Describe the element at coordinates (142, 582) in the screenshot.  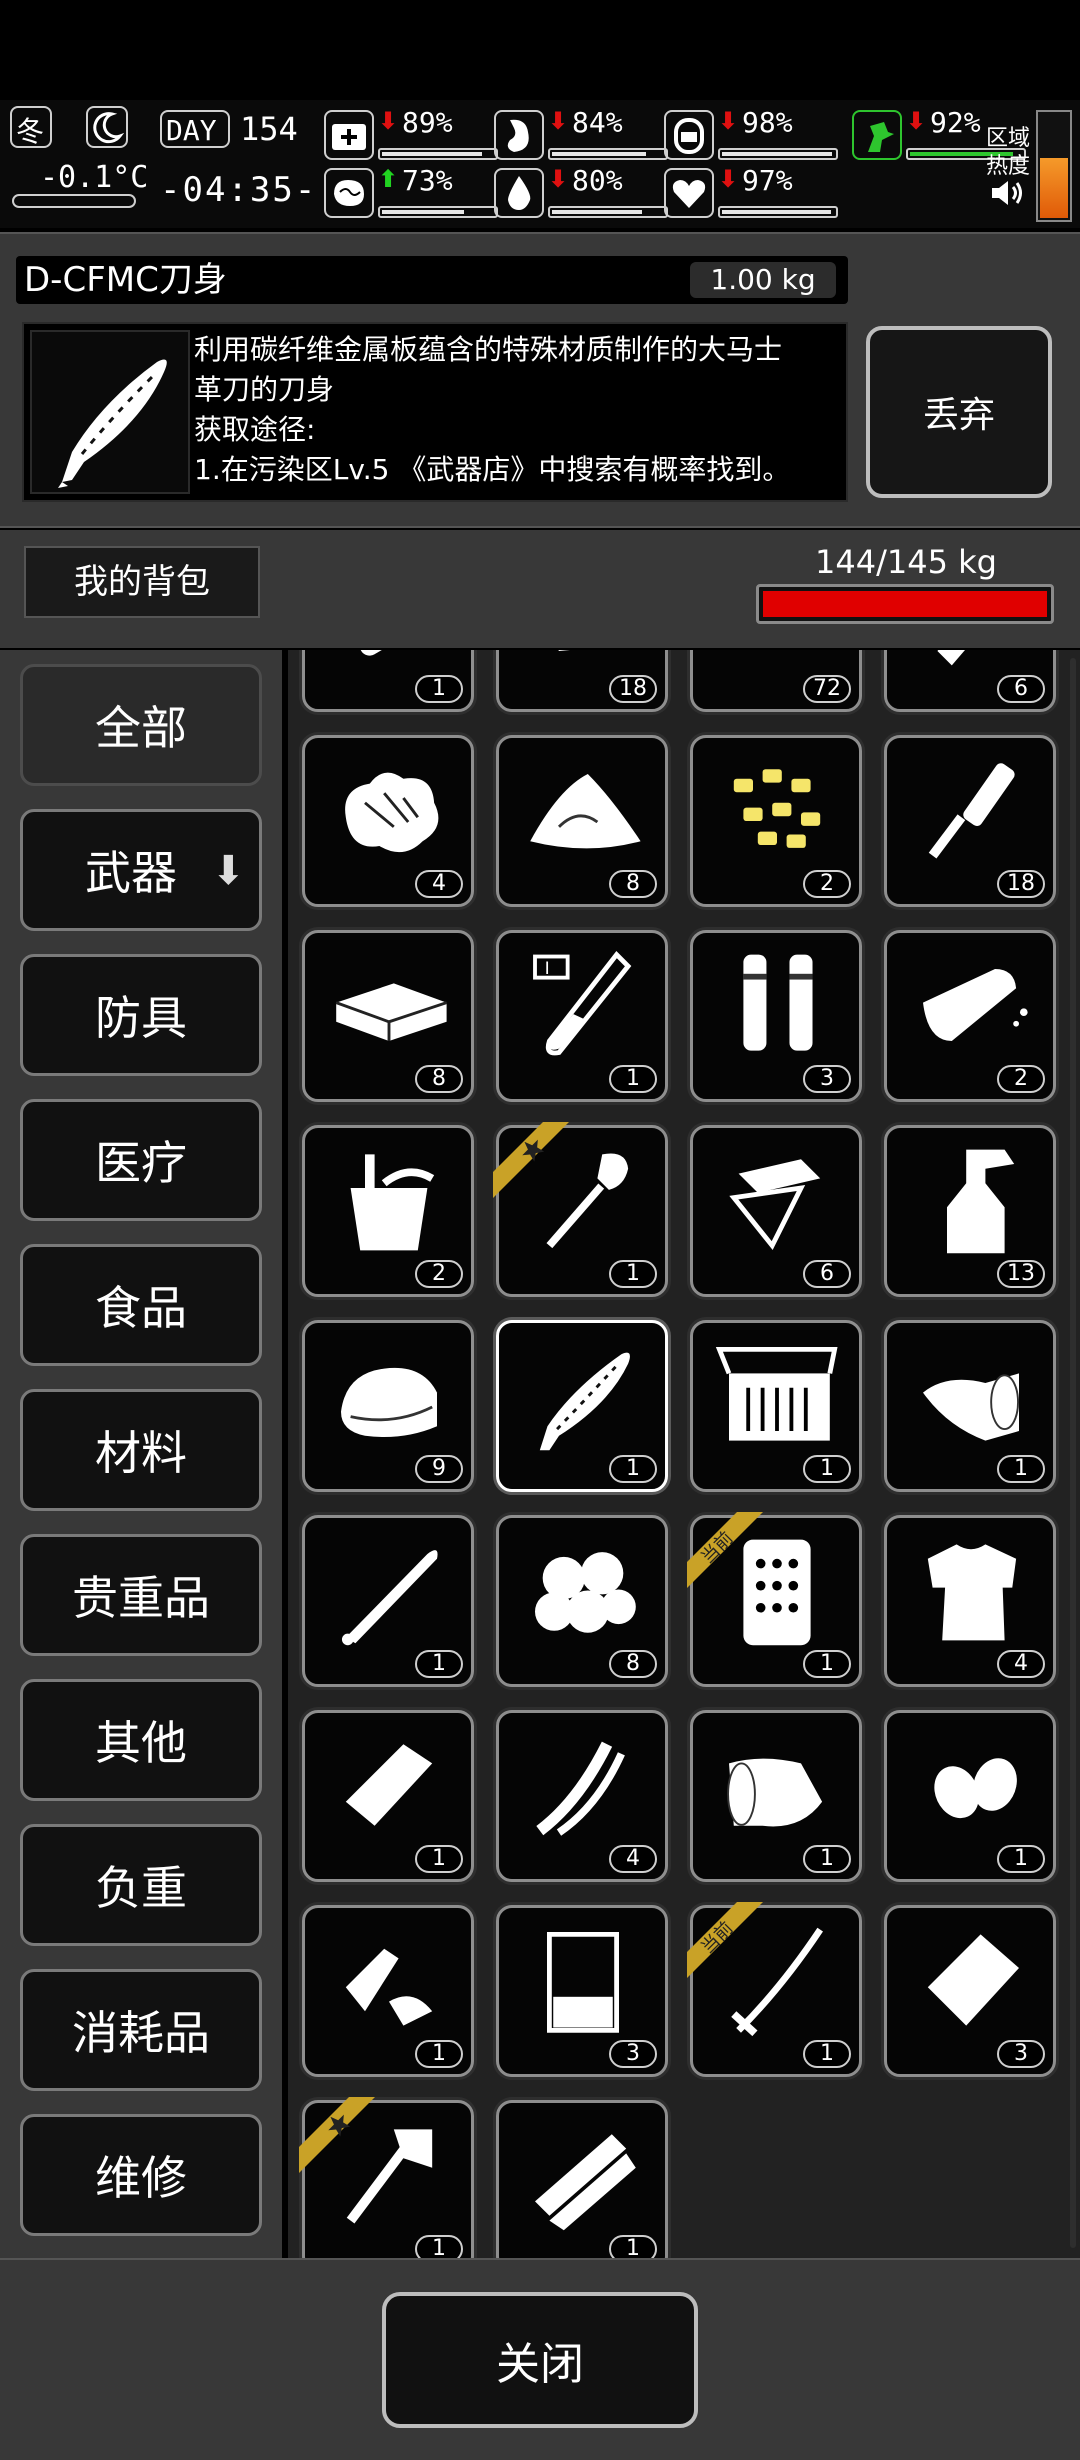
I see `bag-title: 我的背包` at that location.